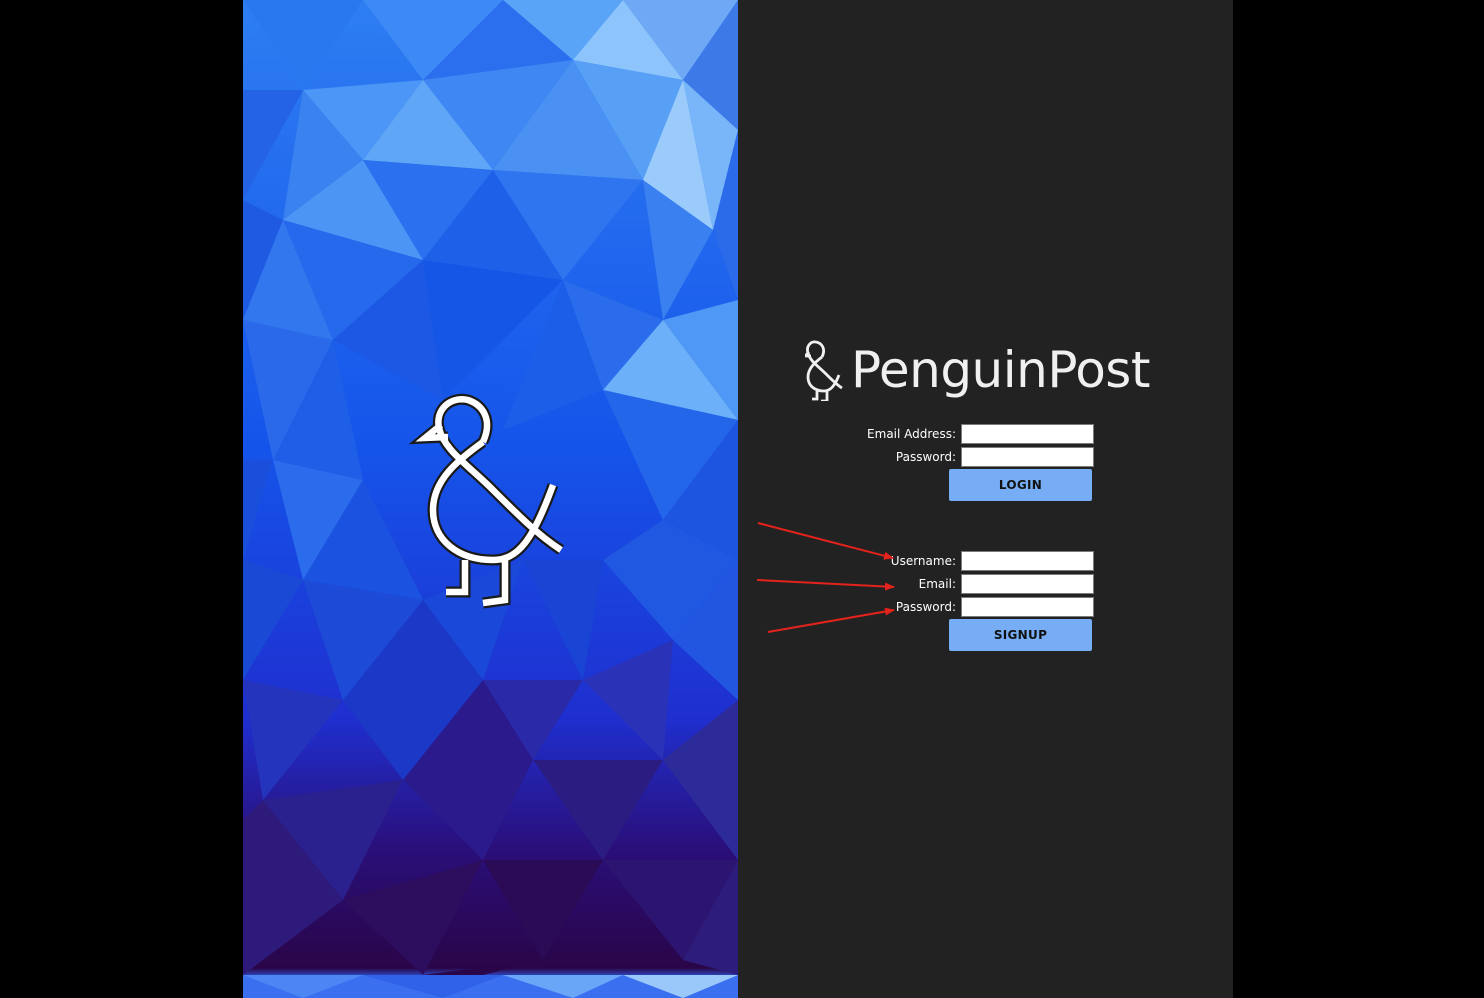 The height and width of the screenshot is (998, 1484). What do you see at coordinates (1020, 485) in the screenshot?
I see `login-button: LOGIN` at bounding box center [1020, 485].